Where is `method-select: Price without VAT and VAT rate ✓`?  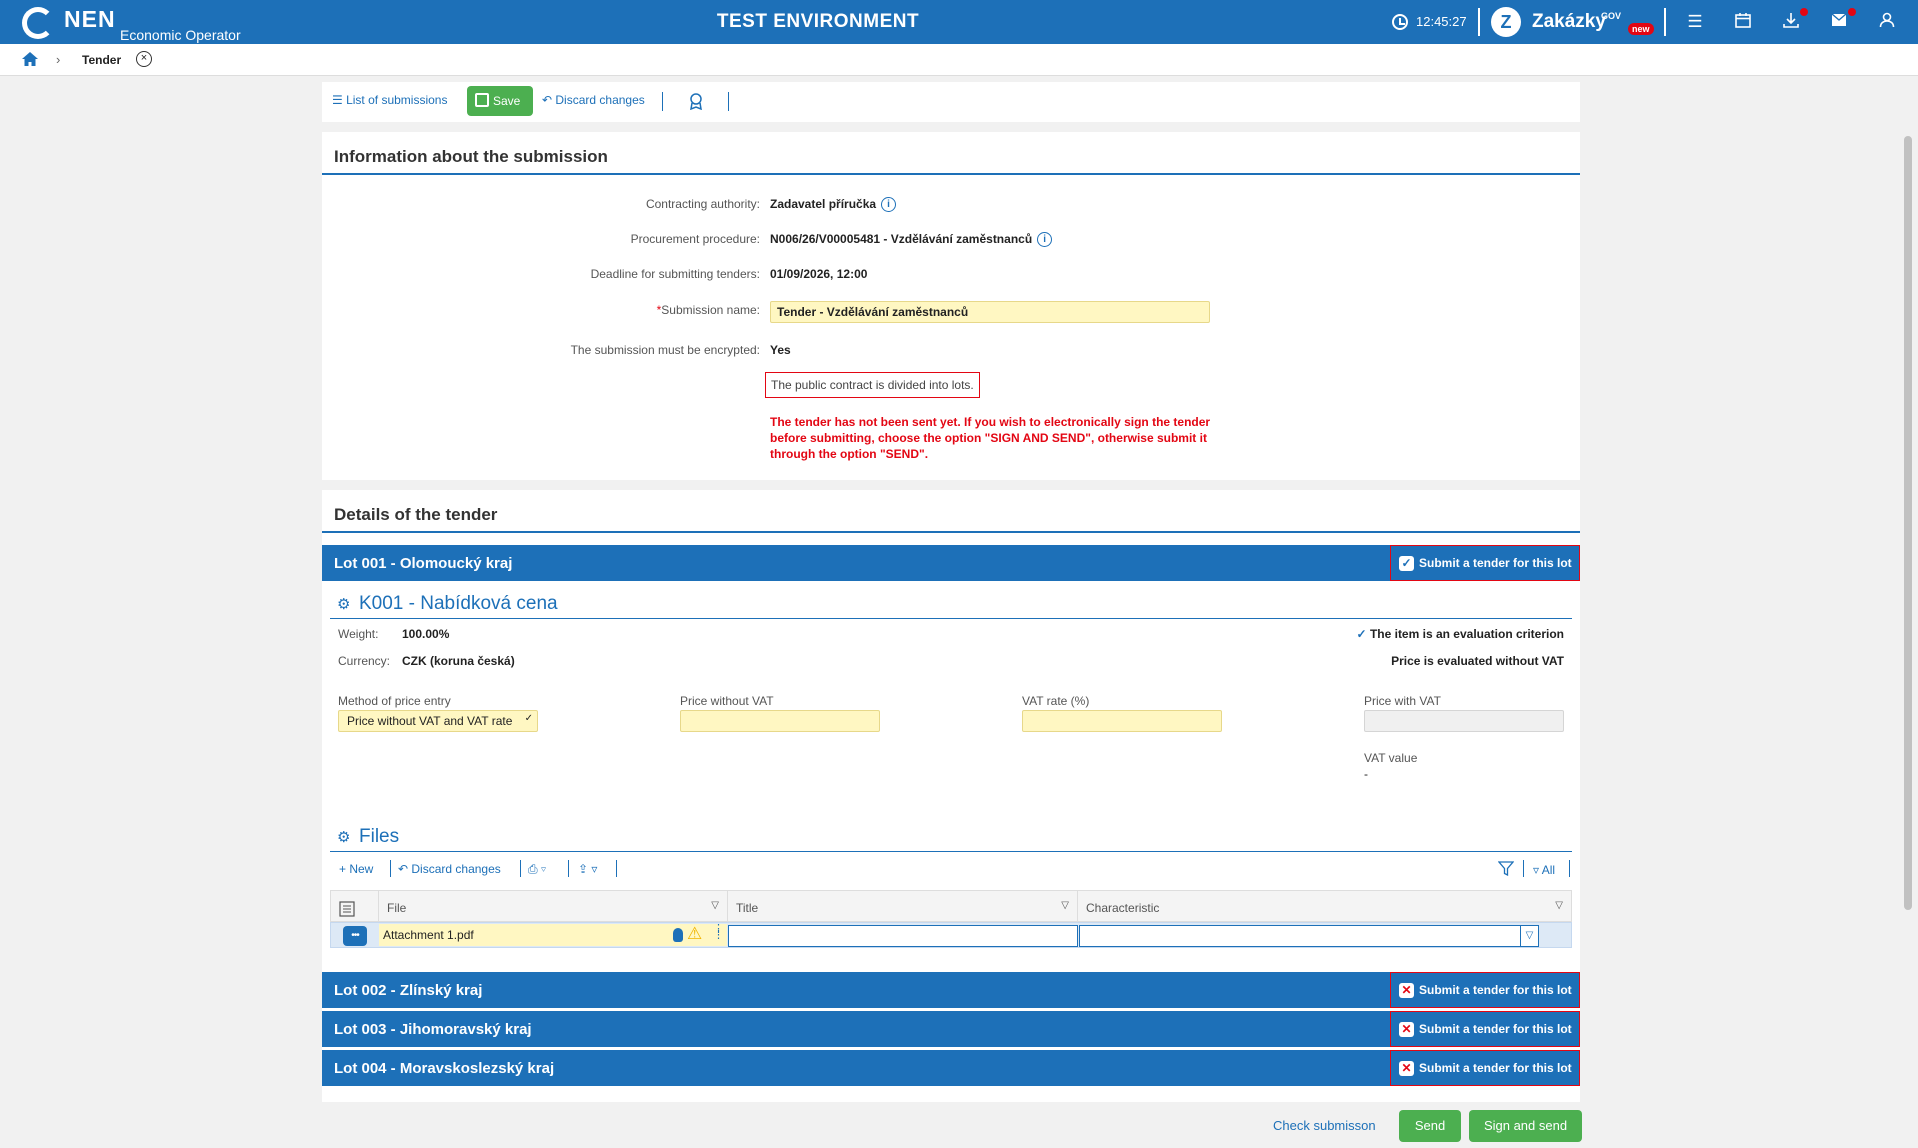
method-select: Price without VAT and VAT rate ✓ is located at coordinates (438, 721).